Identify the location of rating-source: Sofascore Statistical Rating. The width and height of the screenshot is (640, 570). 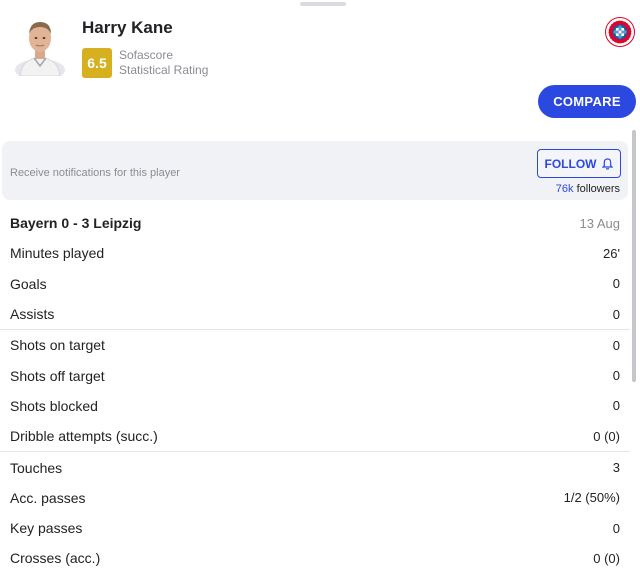
(163, 63).